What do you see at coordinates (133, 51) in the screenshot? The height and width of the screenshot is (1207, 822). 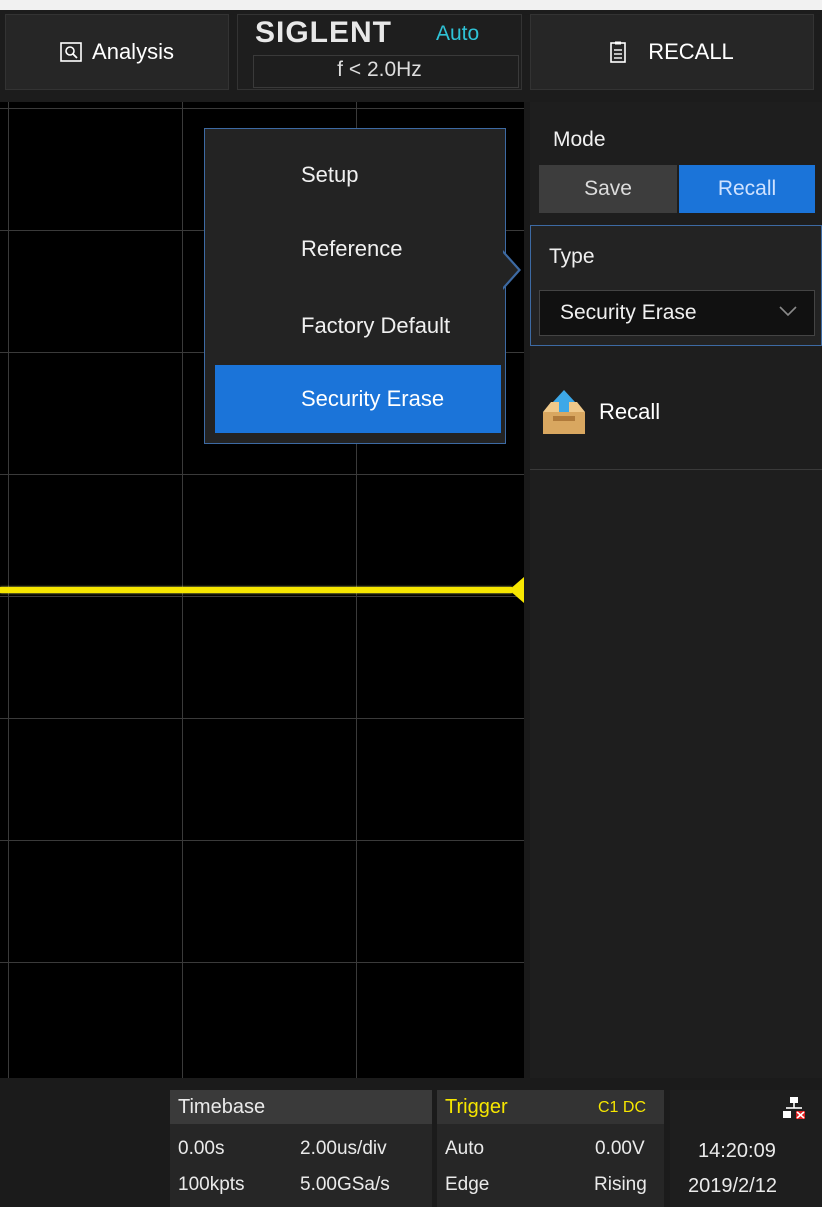 I see `analysis-label: Analysis` at bounding box center [133, 51].